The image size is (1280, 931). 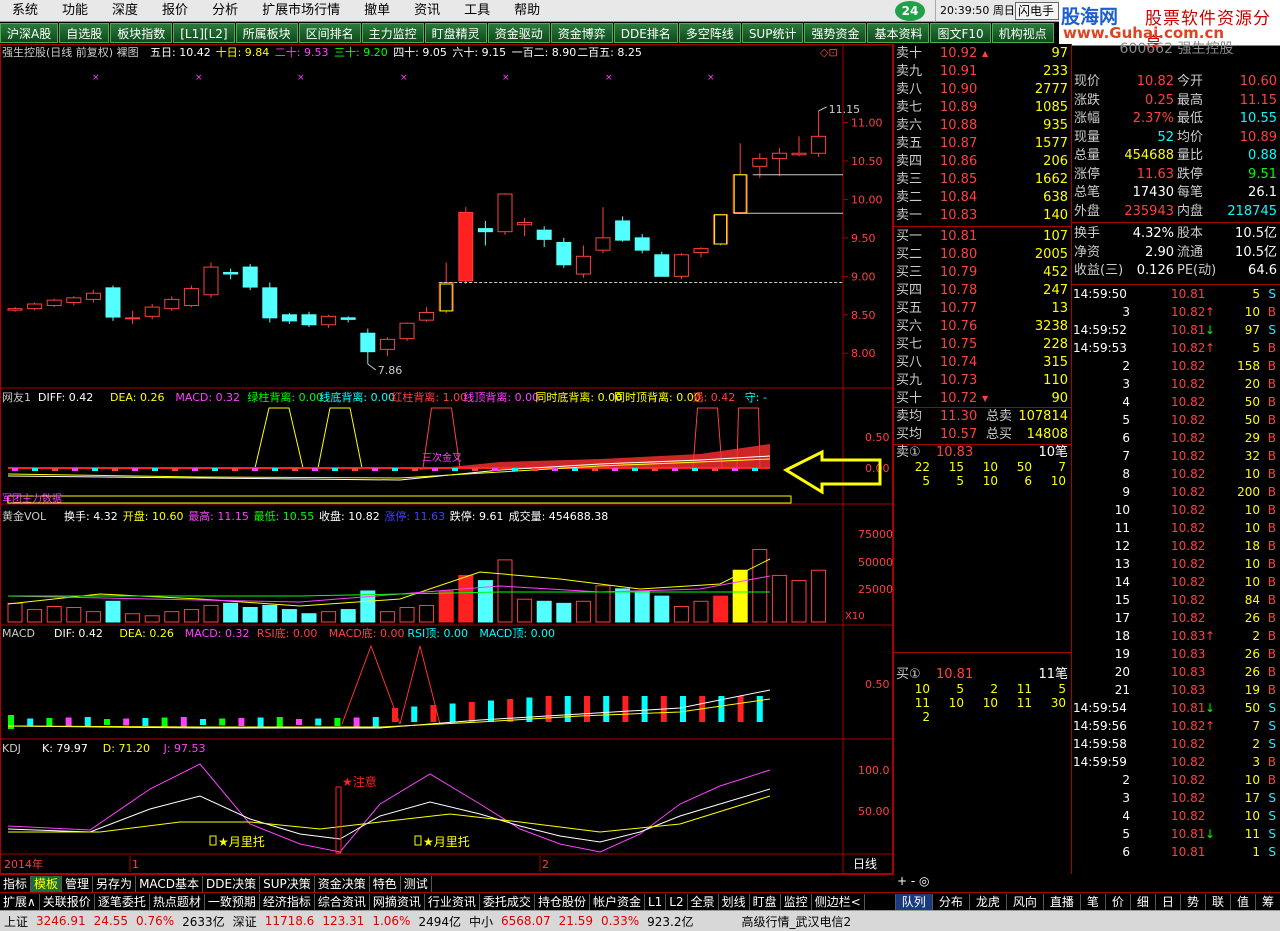 What do you see at coordinates (47, 883) in the screenshot?
I see `bottom-tab-1: 模板` at bounding box center [47, 883].